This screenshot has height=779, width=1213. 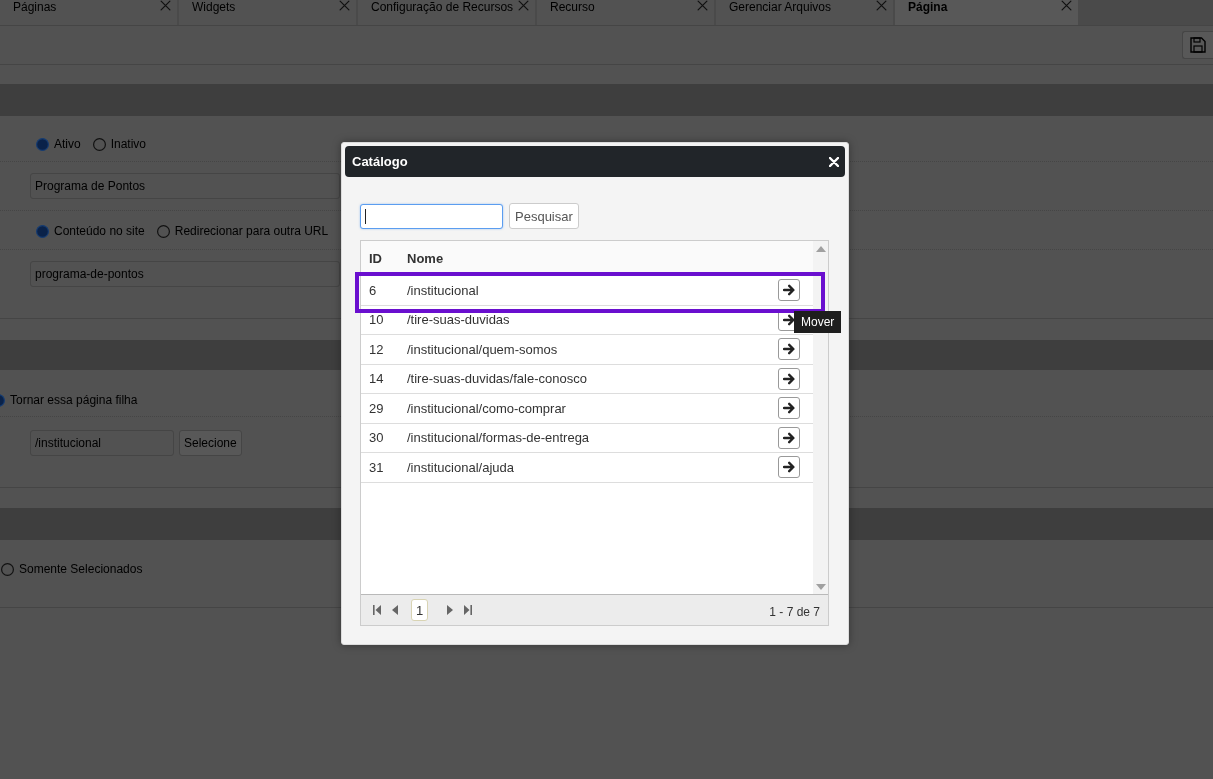 I want to click on table-cell-text: /tire-suas-duvidas, so click(x=459, y=320).